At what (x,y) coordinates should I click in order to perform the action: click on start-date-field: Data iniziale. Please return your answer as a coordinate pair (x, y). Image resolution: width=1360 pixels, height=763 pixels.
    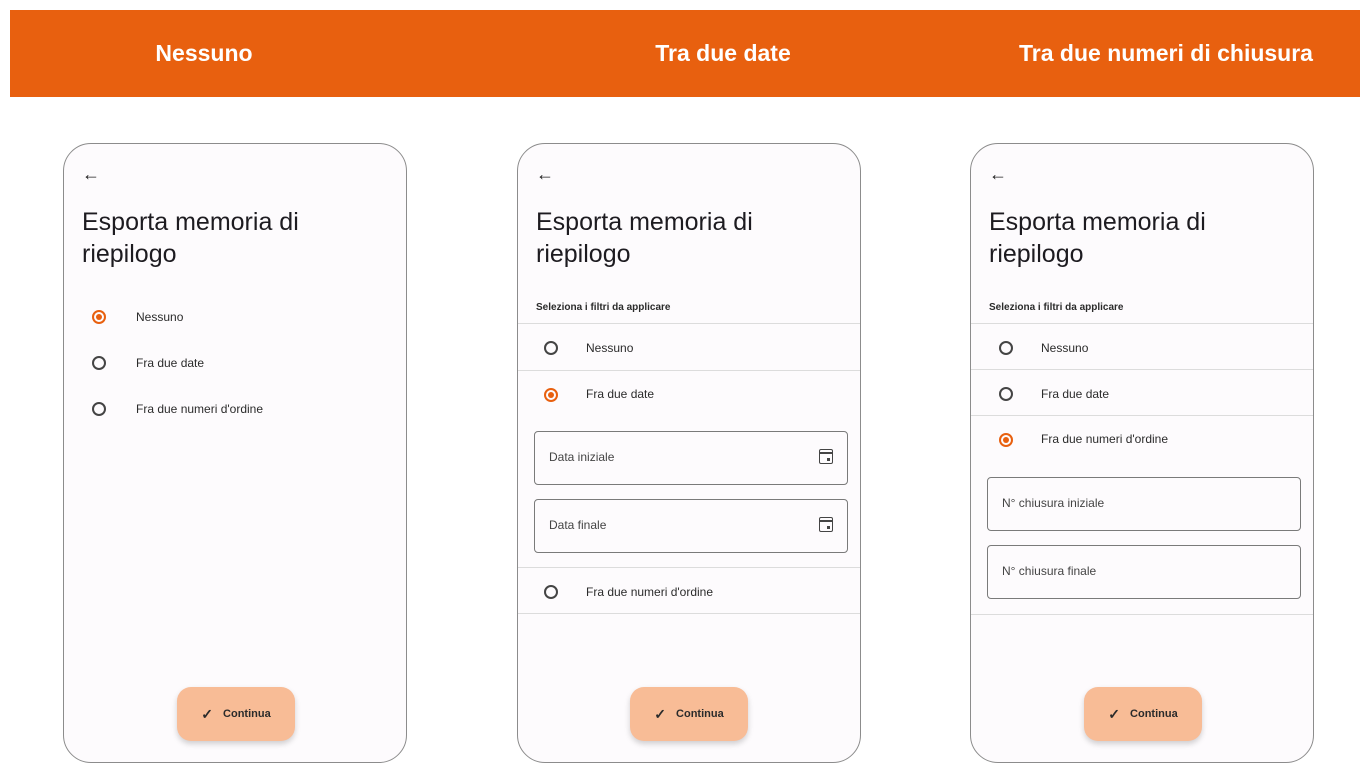
    Looking at the image, I should click on (691, 458).